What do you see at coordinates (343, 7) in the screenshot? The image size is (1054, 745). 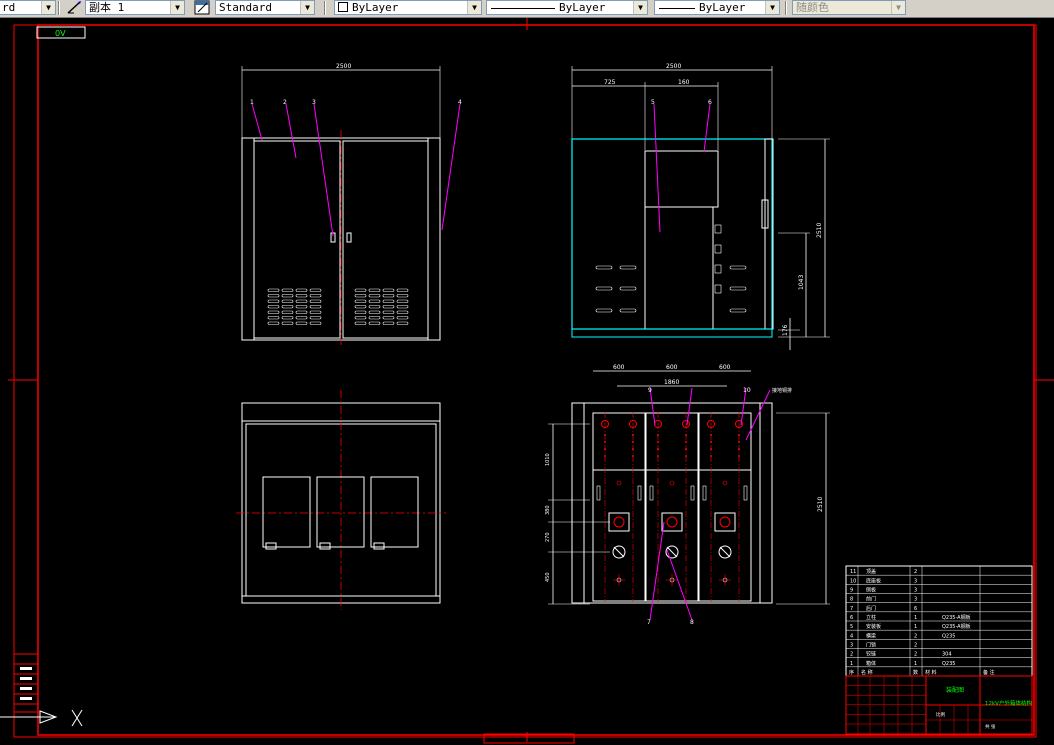 I see `color-swatch-icon` at bounding box center [343, 7].